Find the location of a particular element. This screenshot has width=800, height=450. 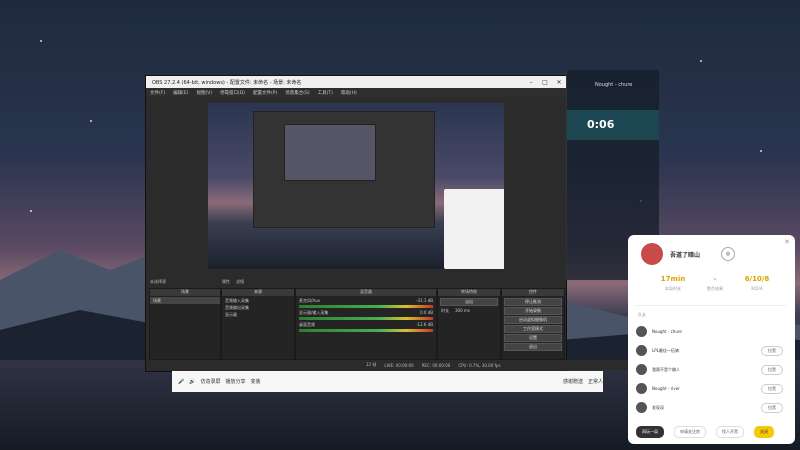

sources-header: 来源 is located at coordinates (258, 293).